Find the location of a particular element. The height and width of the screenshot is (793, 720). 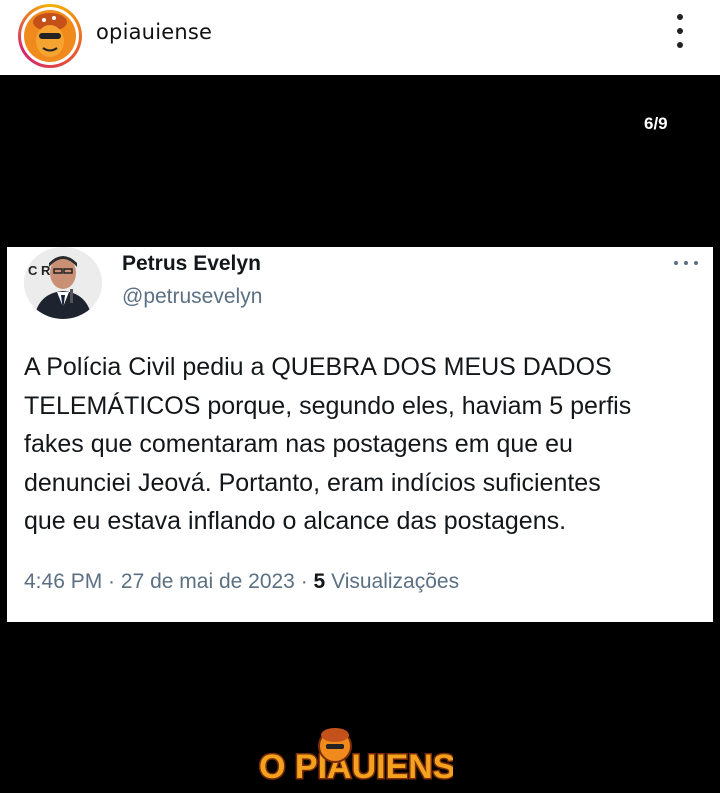

tweet-author-name: Petrus Evelyn is located at coordinates (191, 264).